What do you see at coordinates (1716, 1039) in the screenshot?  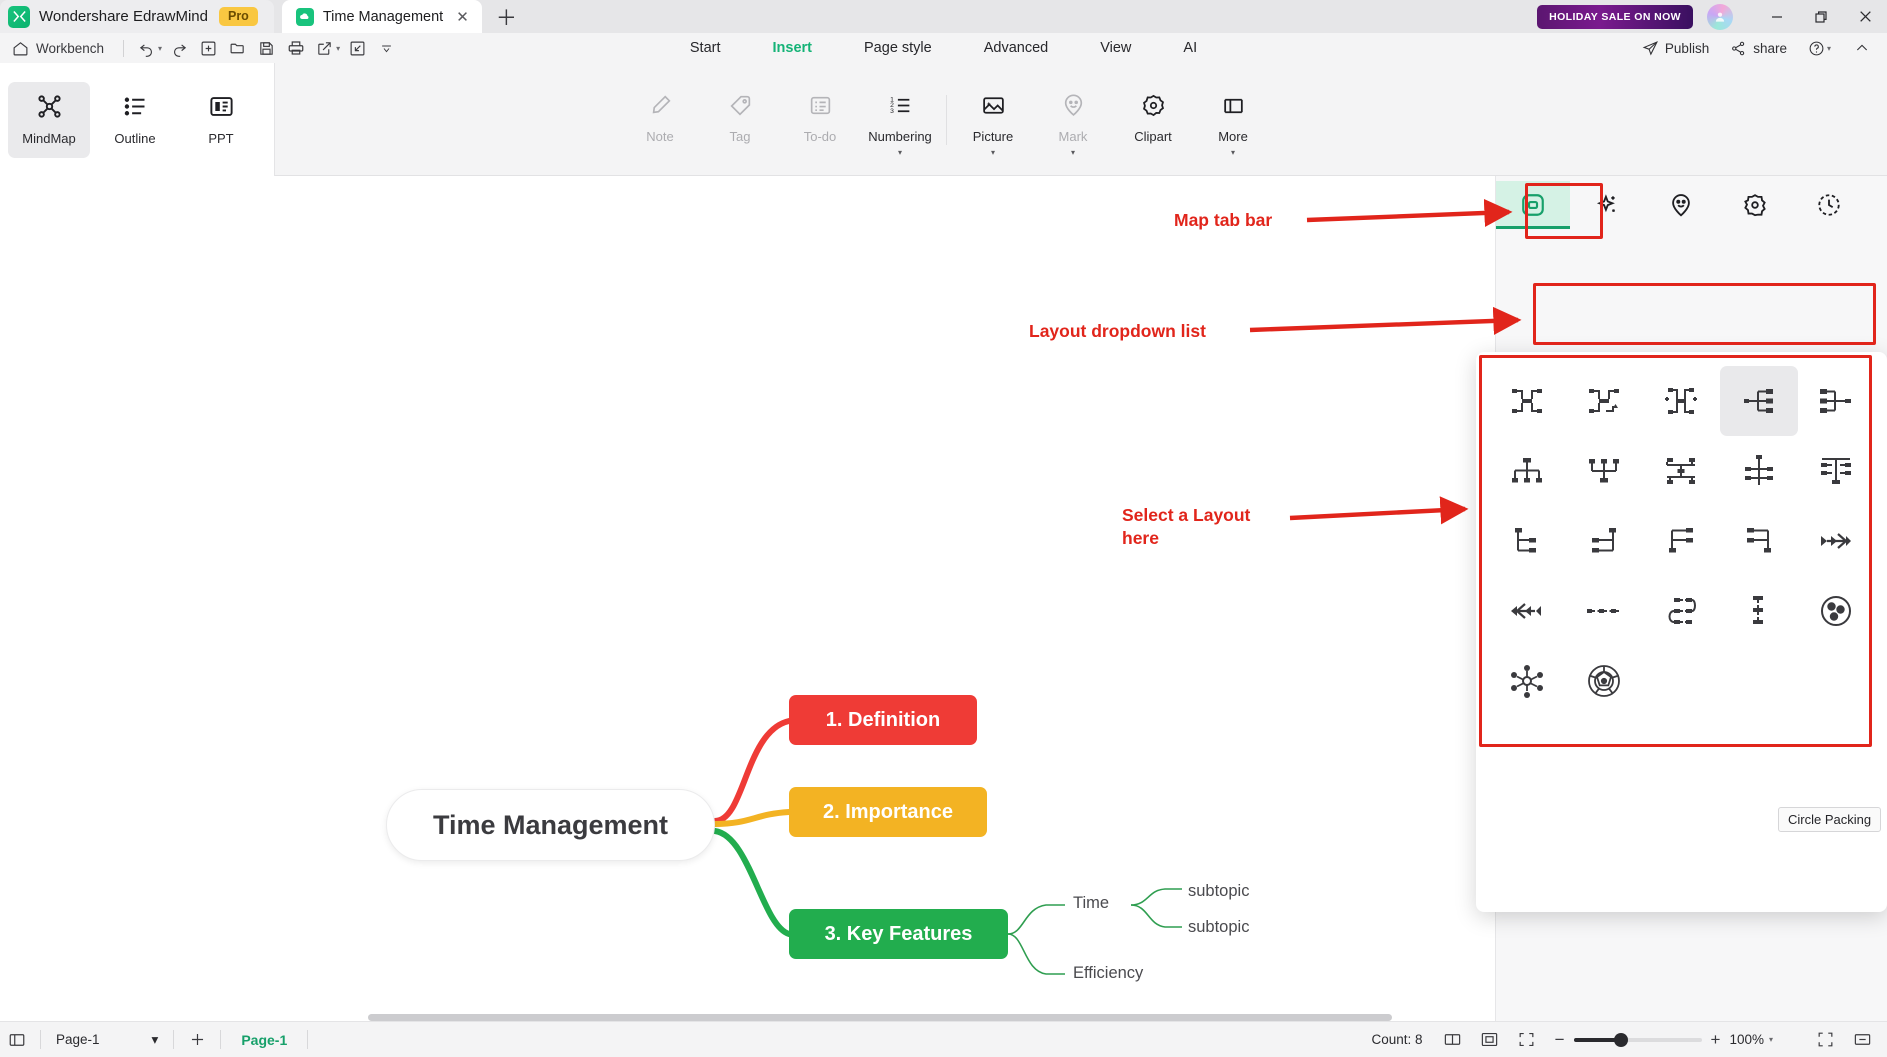 I see `zoom-in-button: +` at bounding box center [1716, 1039].